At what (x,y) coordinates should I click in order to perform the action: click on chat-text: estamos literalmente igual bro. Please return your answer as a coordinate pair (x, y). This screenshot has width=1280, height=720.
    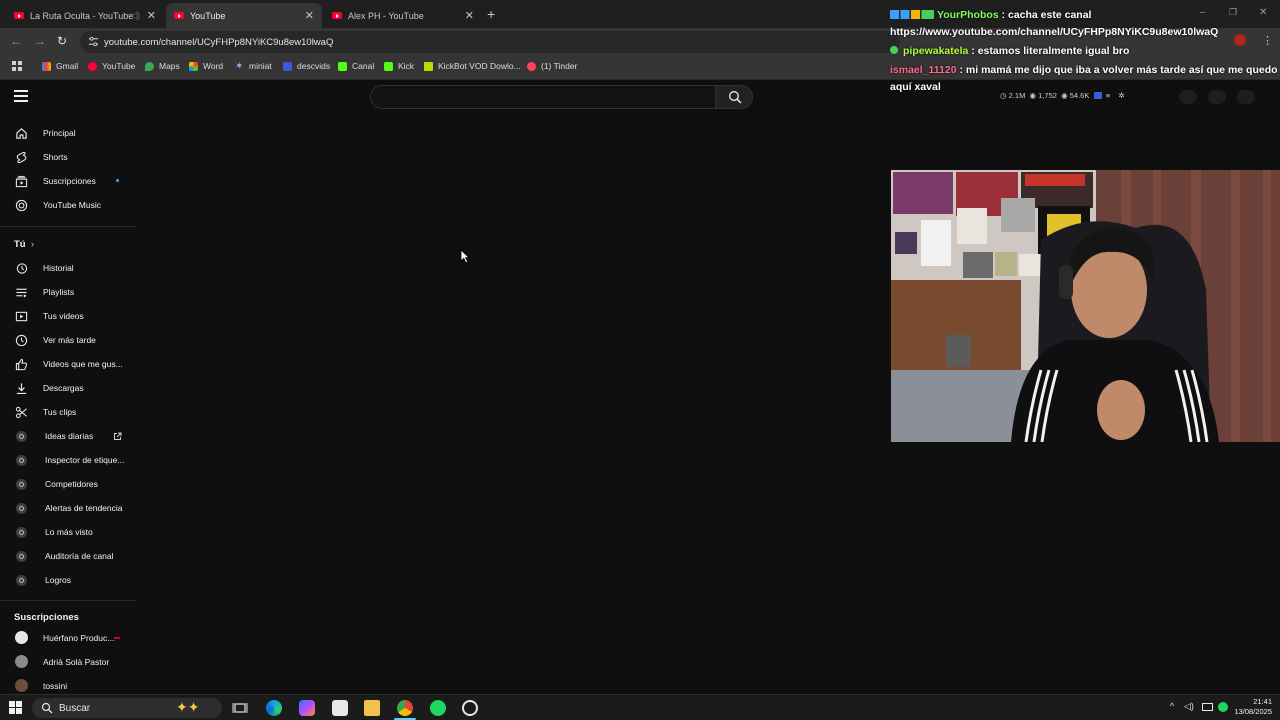
    Looking at the image, I should click on (1053, 51).